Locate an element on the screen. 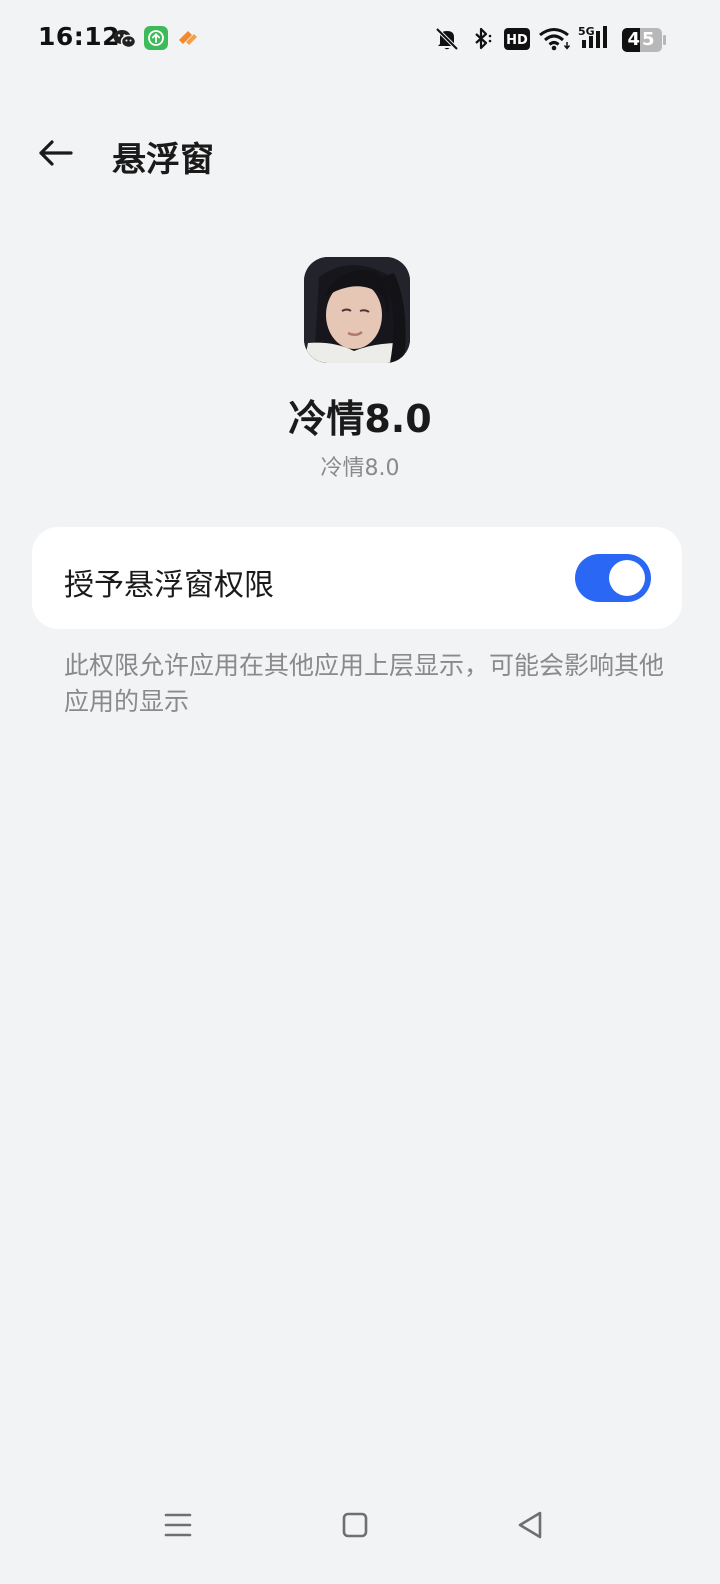 The width and height of the screenshot is (720, 1584). battery-level: 45 is located at coordinates (642, 39).